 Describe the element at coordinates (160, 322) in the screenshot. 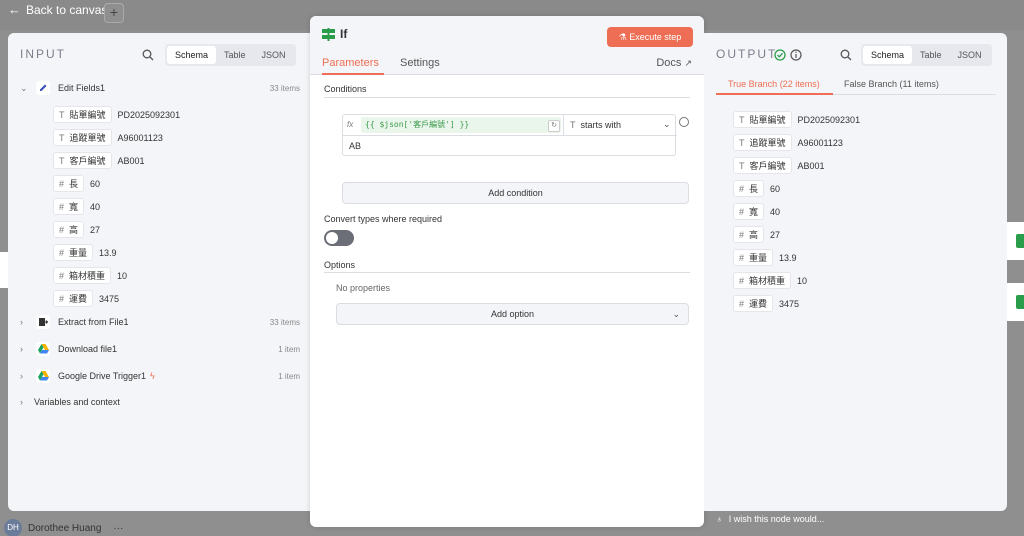

I see `tree-node-extract-from-file: › Extract from File1 33 items` at that location.